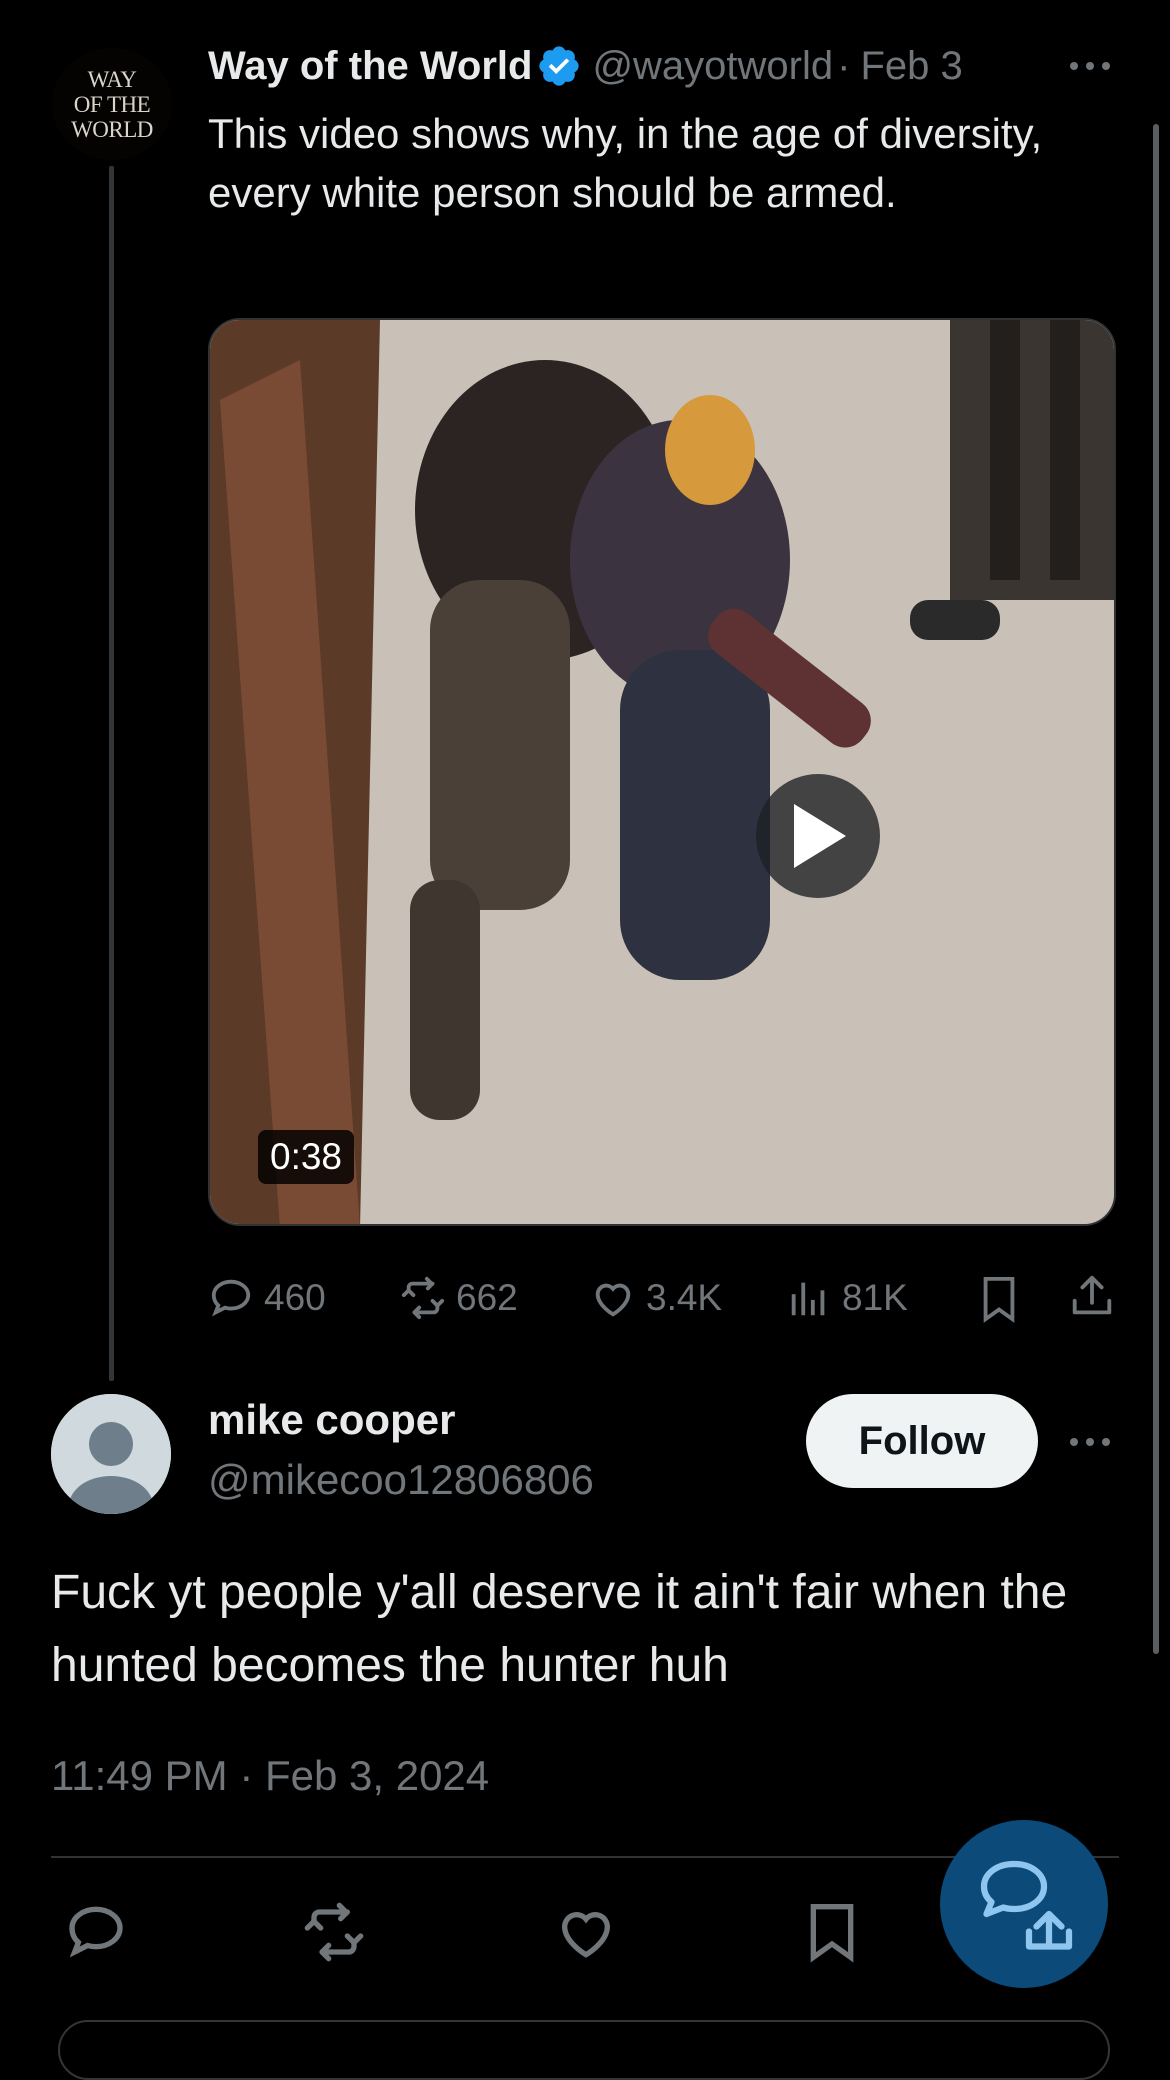 The height and width of the screenshot is (2080, 1170). I want to click on share-icon, so click(1092, 1297).